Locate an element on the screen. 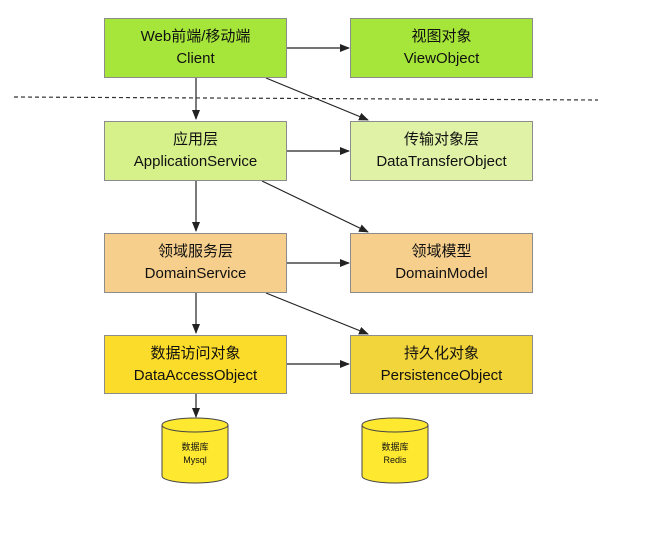 The height and width of the screenshot is (556, 670). data-transfer-object-node: 传输对象层 DataTransferObject is located at coordinates (441, 151).